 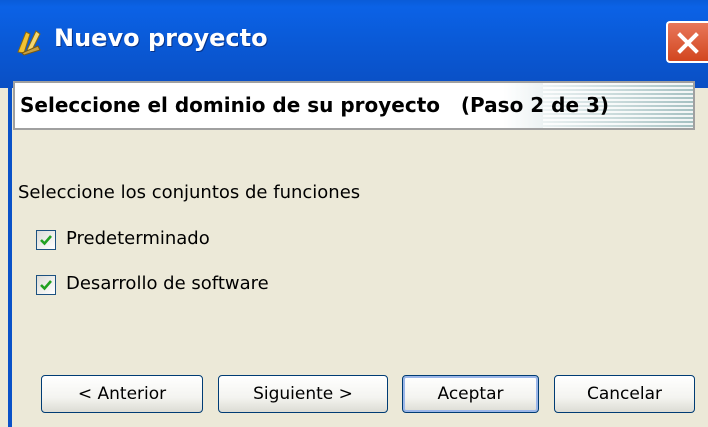 I want to click on cancel-button: Cancelar, so click(x=624, y=394).